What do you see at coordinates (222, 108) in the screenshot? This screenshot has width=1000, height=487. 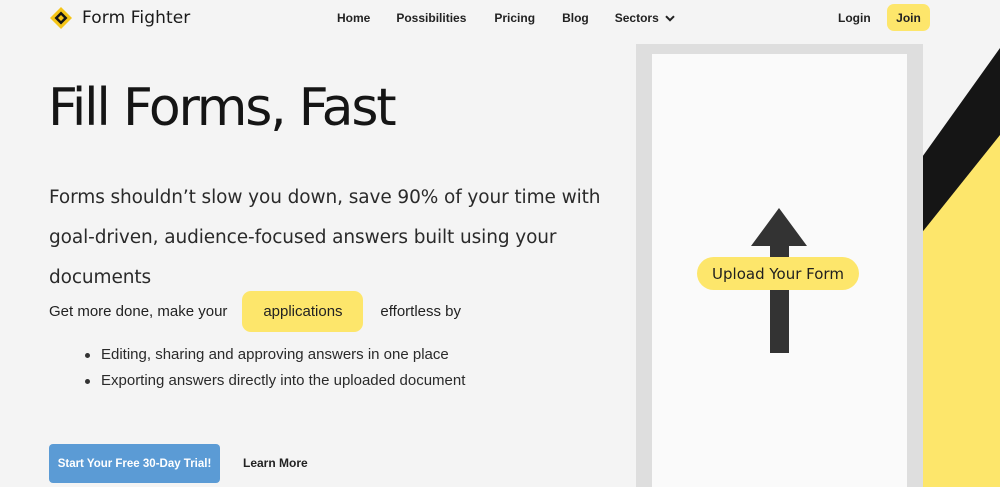 I see `hero-title: Fill Forms, Fast` at bounding box center [222, 108].